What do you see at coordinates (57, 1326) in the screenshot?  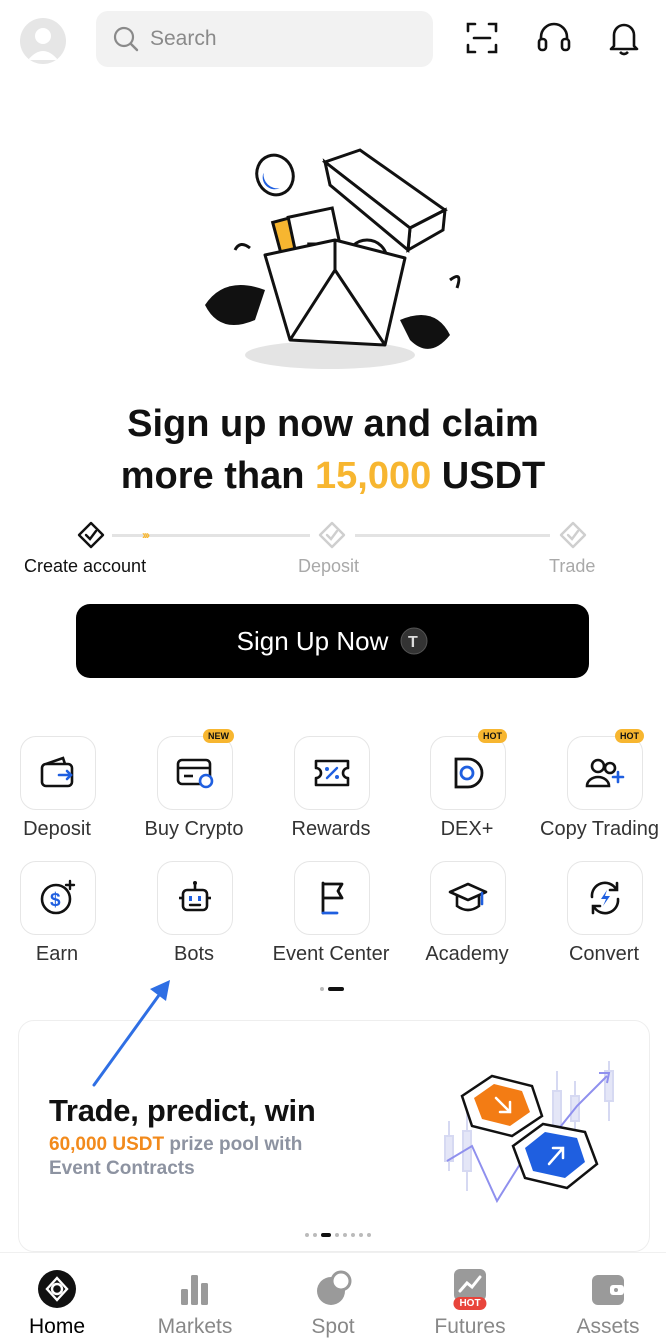 I see `nav-label-home: Home` at bounding box center [57, 1326].